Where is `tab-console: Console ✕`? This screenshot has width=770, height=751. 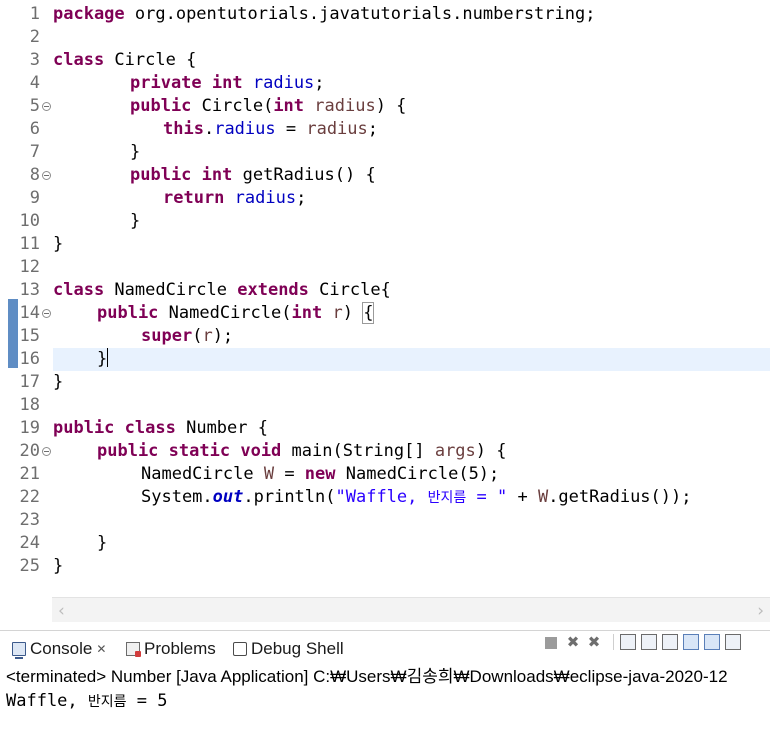 tab-console: Console ✕ is located at coordinates (59, 649).